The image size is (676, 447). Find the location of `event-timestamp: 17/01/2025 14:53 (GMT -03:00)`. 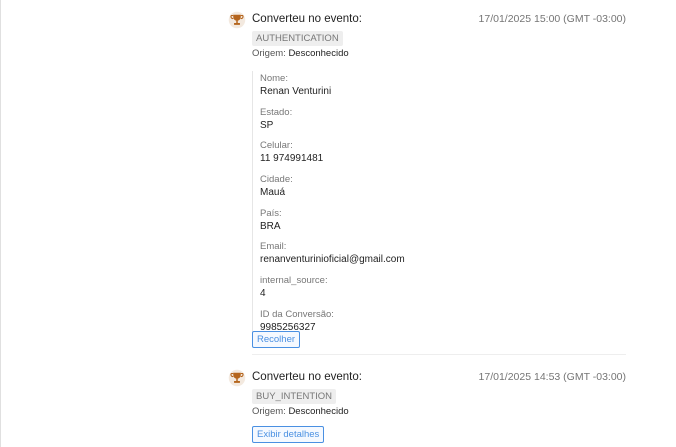

event-timestamp: 17/01/2025 14:53 (GMT -03:00) is located at coordinates (552, 377).